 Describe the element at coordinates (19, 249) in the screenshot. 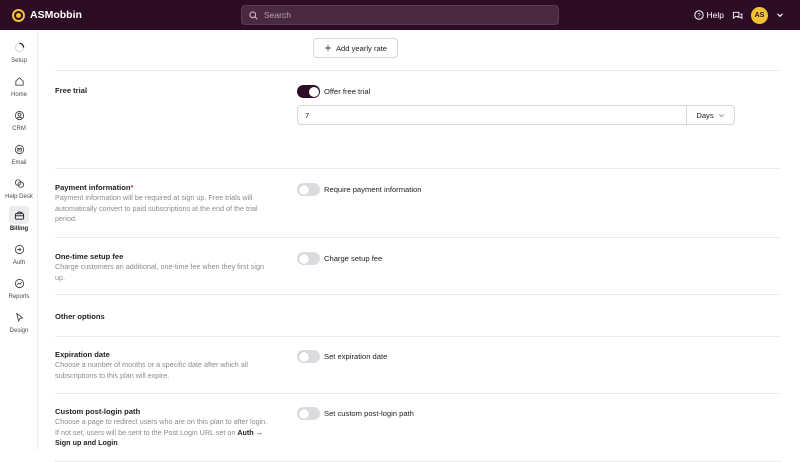

I see `login-icon` at that location.